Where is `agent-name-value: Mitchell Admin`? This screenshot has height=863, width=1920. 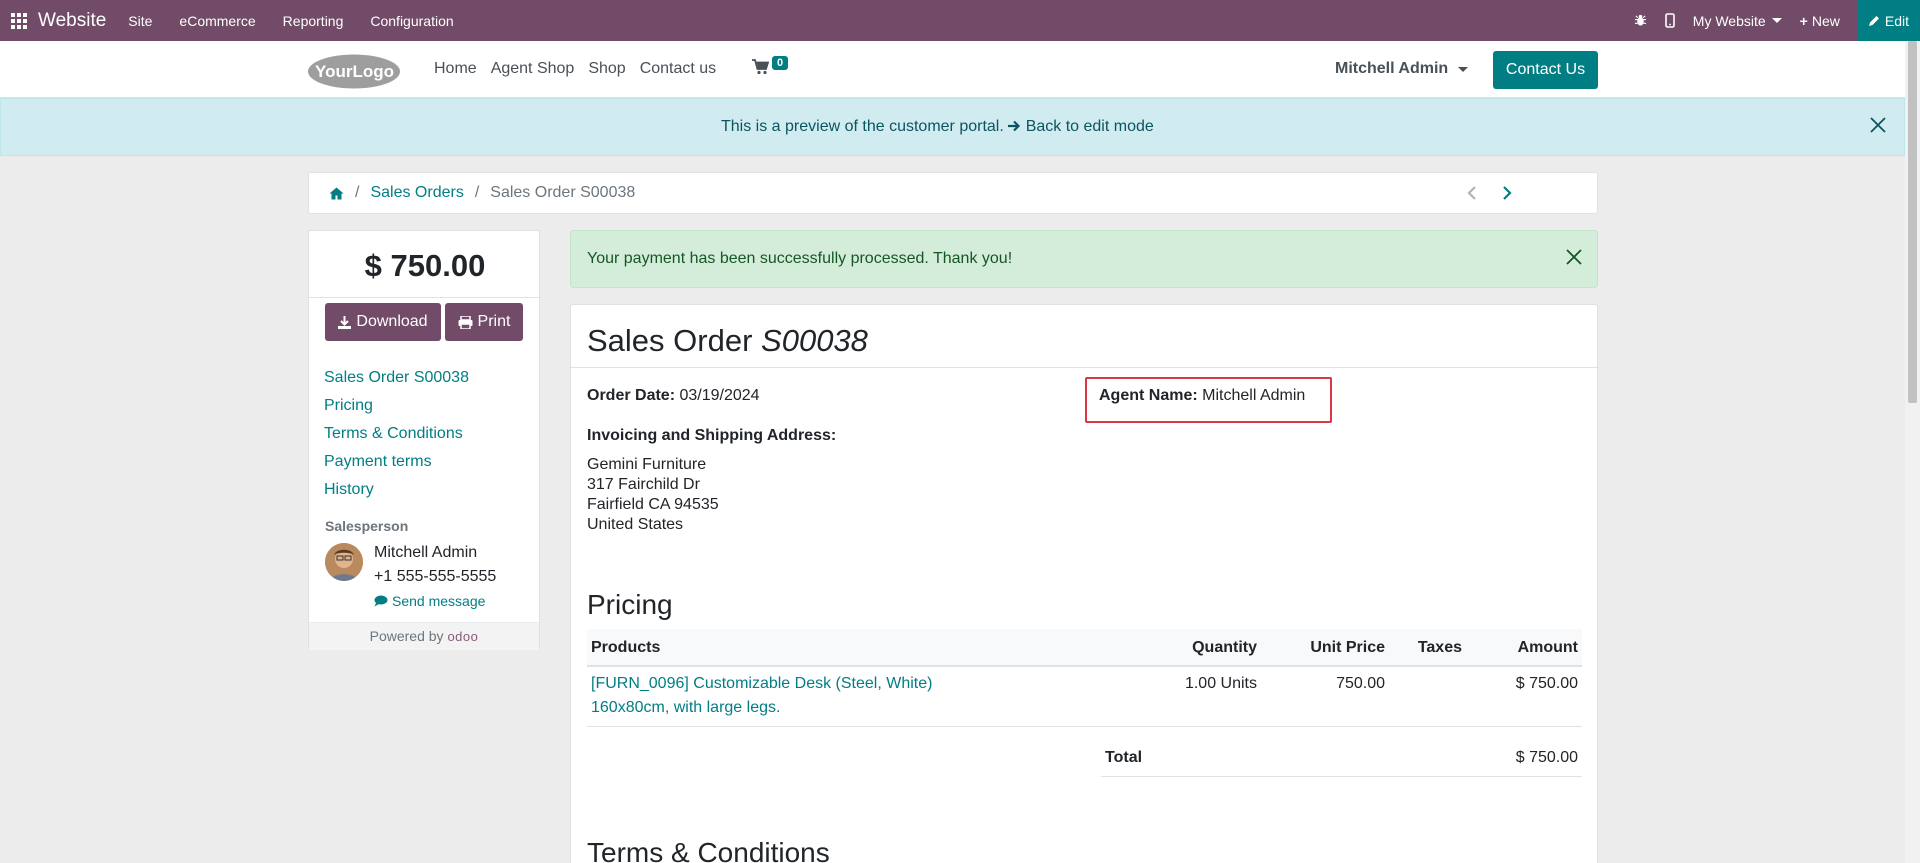 agent-name-value: Mitchell Admin is located at coordinates (1254, 395).